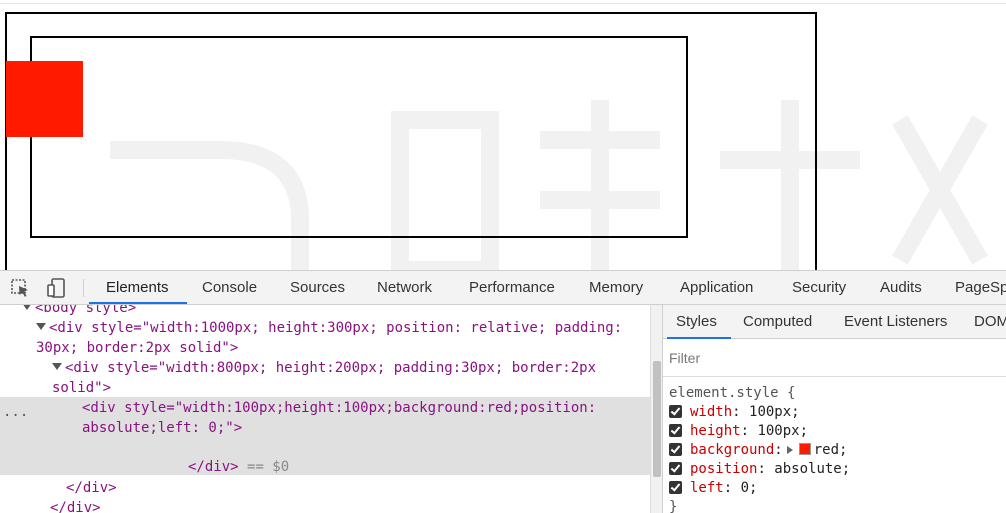 The width and height of the screenshot is (1006, 513). Describe the element at coordinates (789, 450) in the screenshot. I see `expand-triangle-icon` at that location.